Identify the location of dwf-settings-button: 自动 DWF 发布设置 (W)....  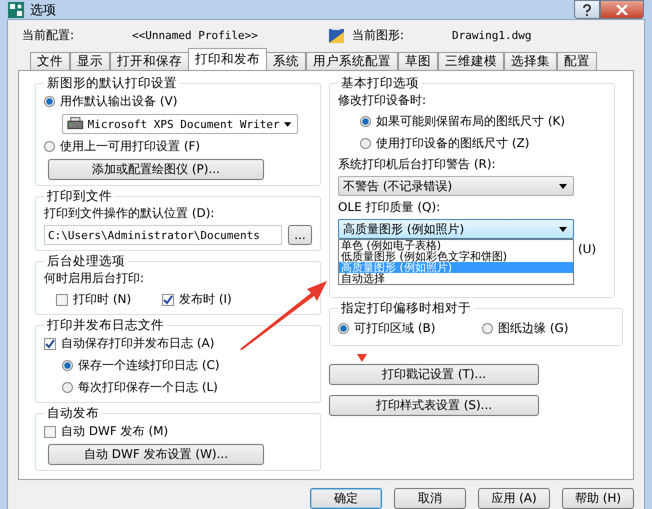
(156, 454).